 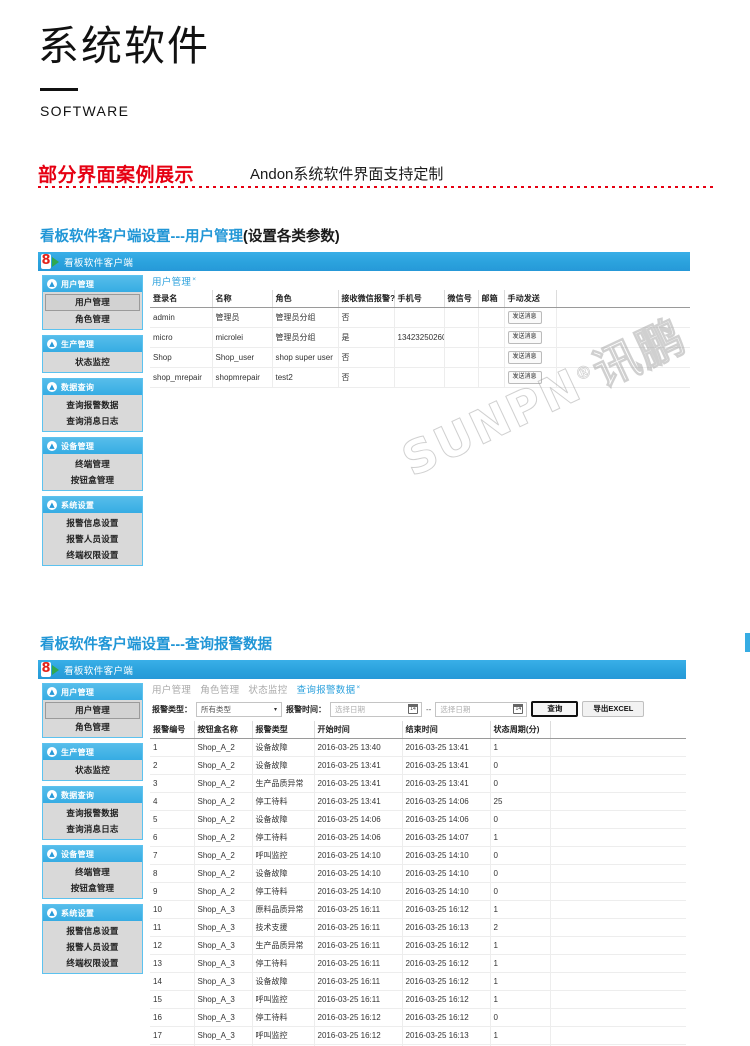 I want to click on date-to-input: 选择日期 14, so click(x=481, y=709).